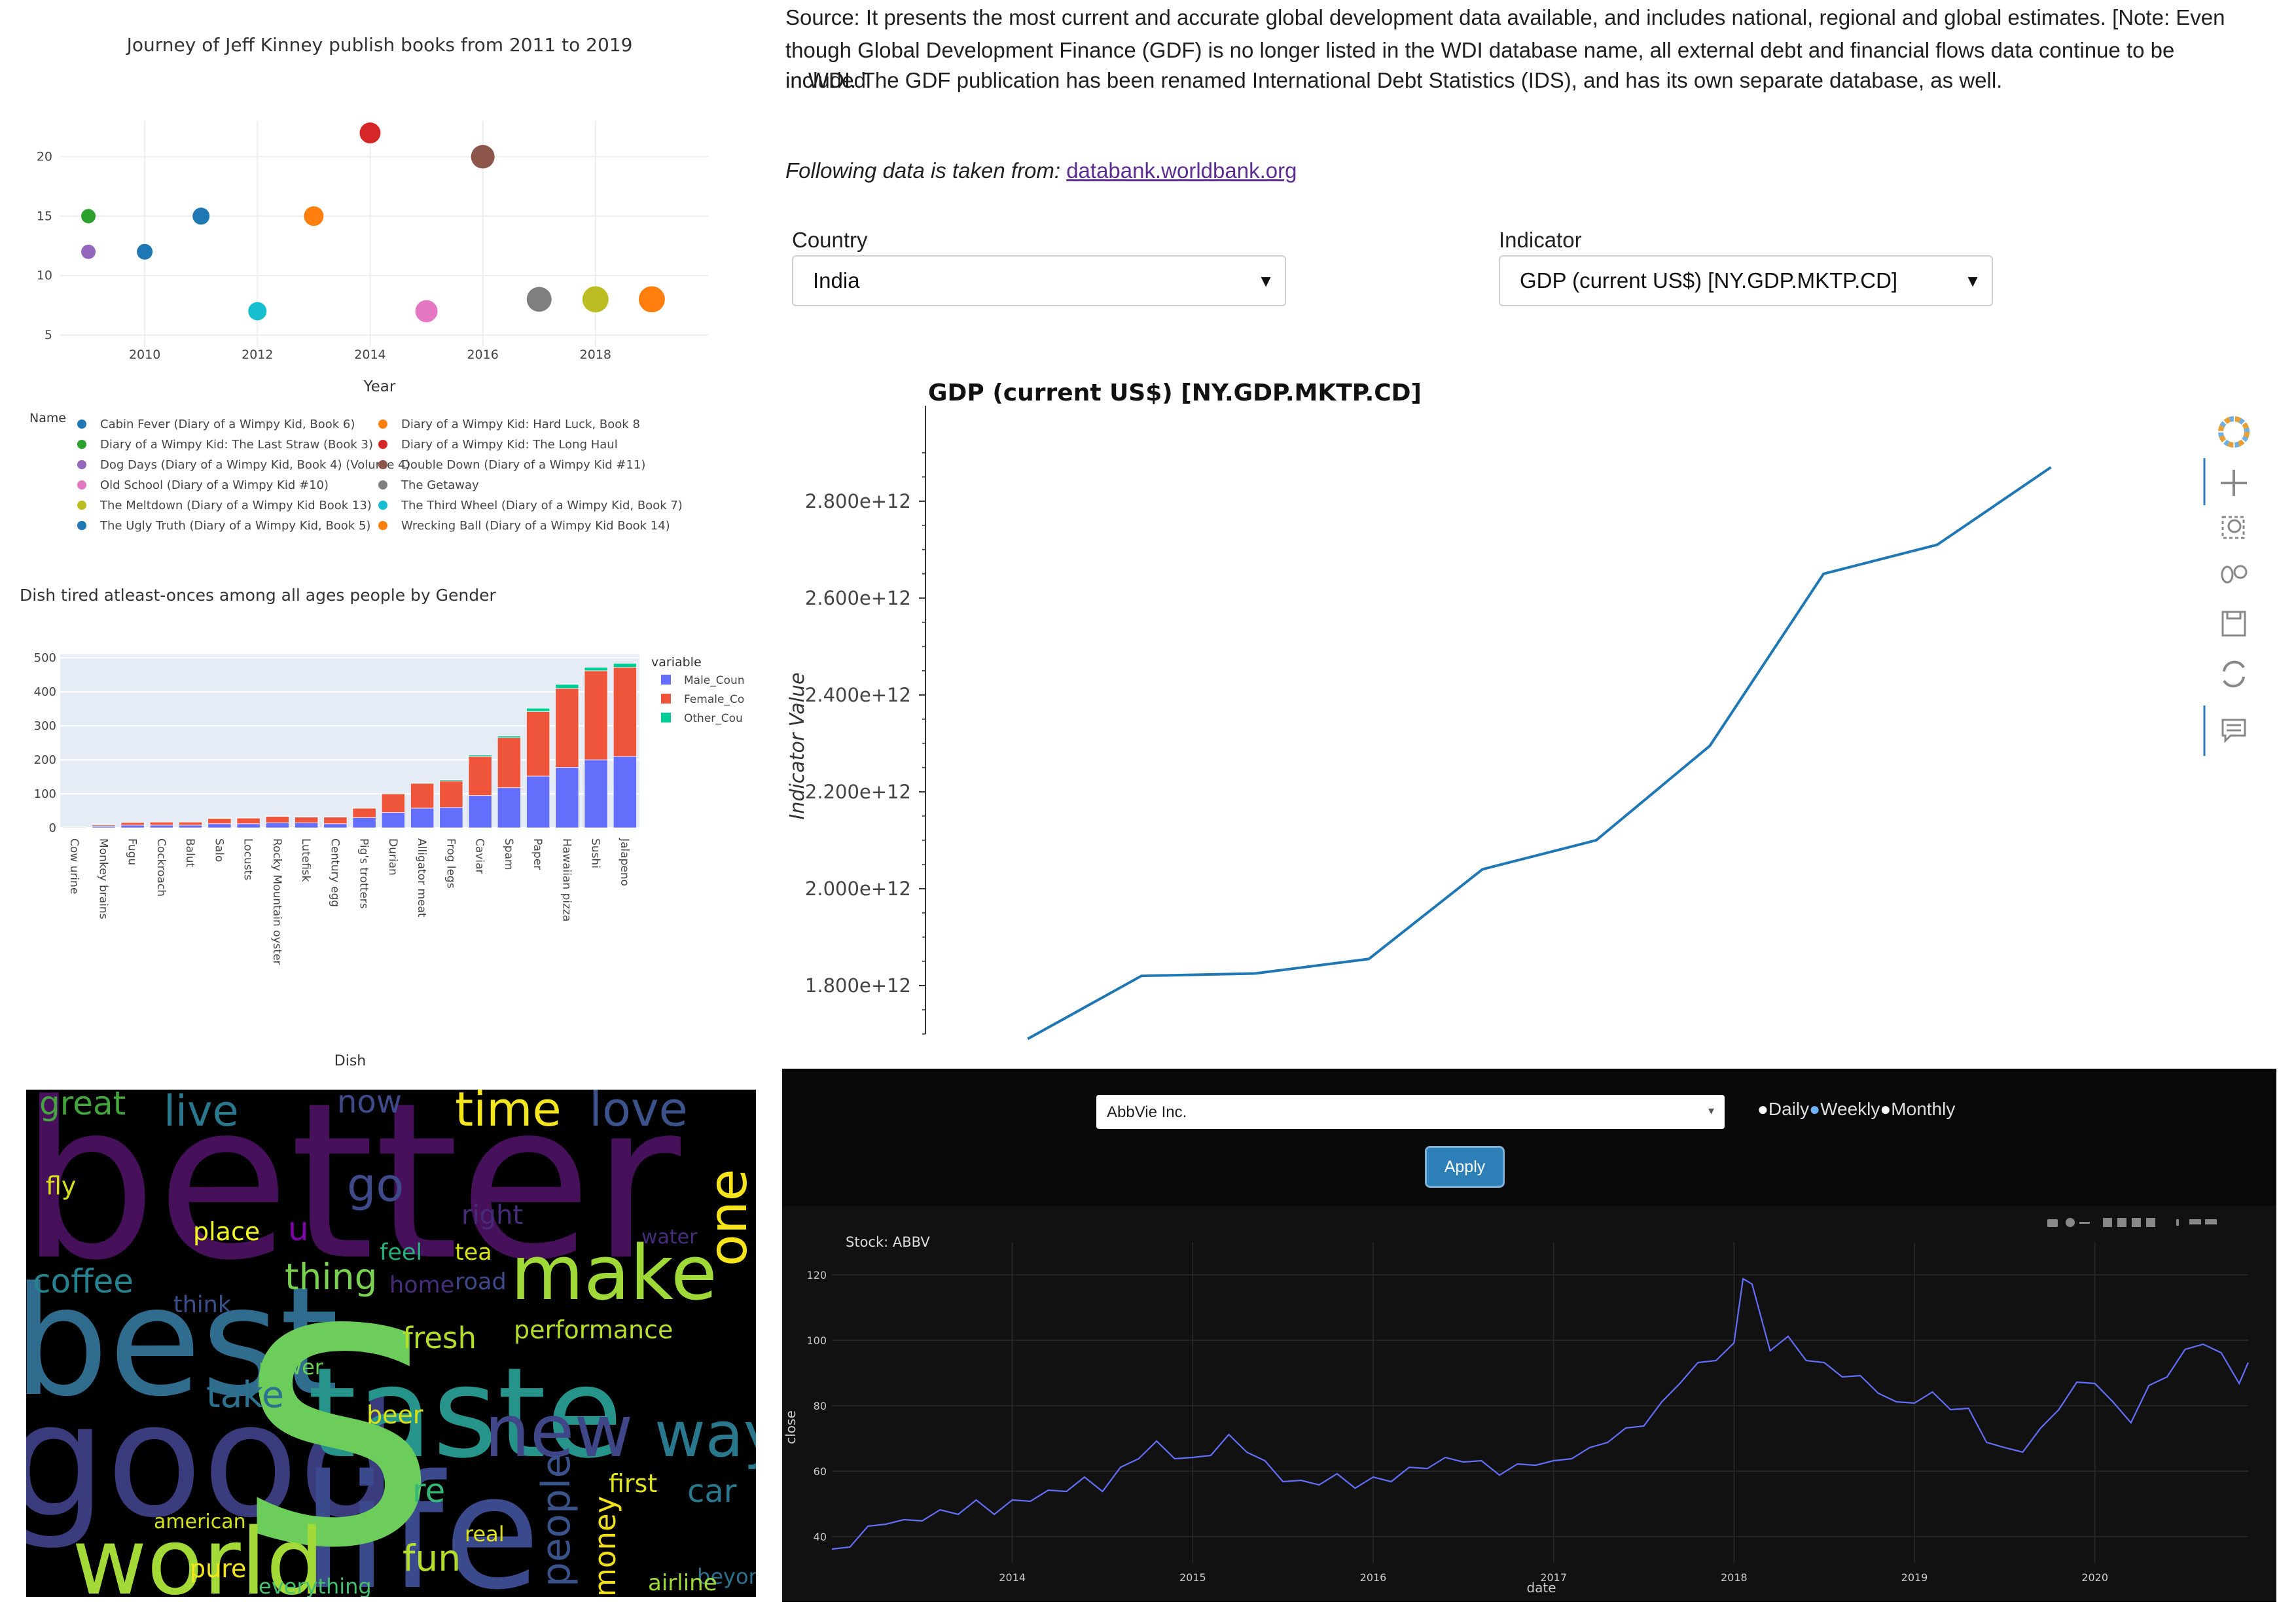 This screenshot has width=2296, height=1623. I want to click on dish-legend-label: Male_Coun, so click(714, 681).